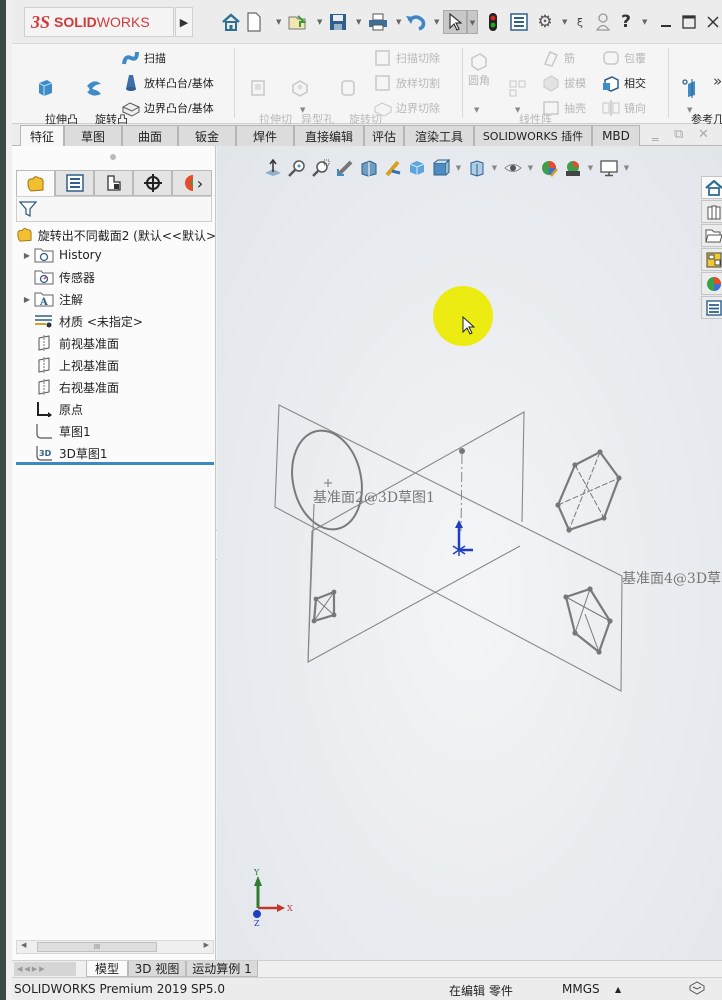 This screenshot has height=1000, width=722. I want to click on mirror-button: 镜向, so click(624, 108).